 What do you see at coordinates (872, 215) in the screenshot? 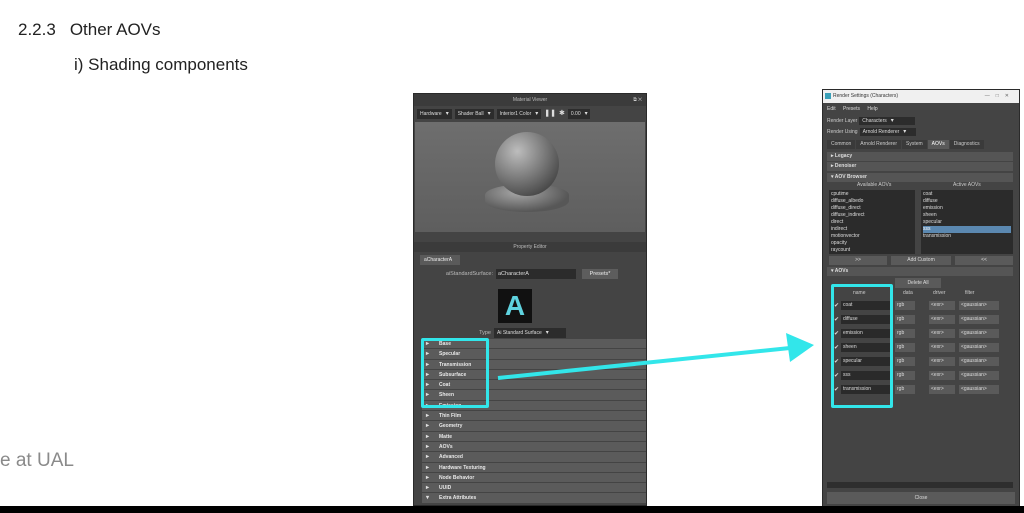
I see `list-item: diffuse_indirect` at bounding box center [872, 215].